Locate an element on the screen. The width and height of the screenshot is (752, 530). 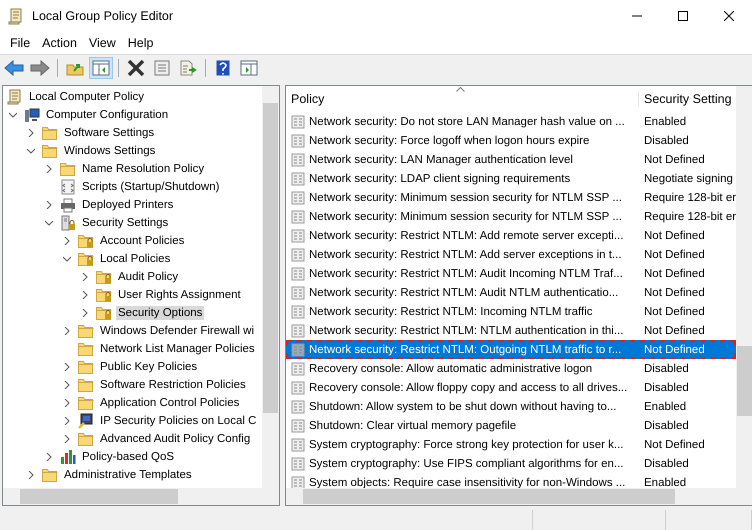
close-icon is located at coordinates (729, 16).